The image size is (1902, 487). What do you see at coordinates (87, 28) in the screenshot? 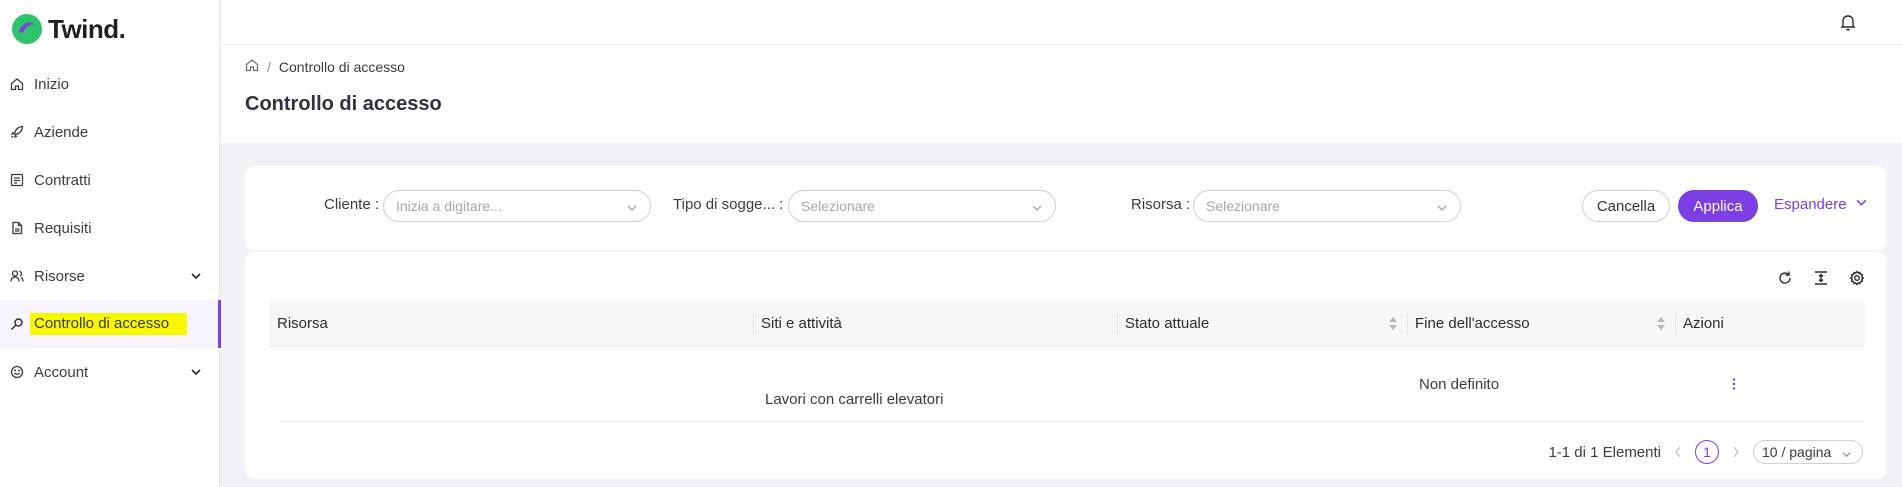
I see `brand-name: Twind.` at bounding box center [87, 28].